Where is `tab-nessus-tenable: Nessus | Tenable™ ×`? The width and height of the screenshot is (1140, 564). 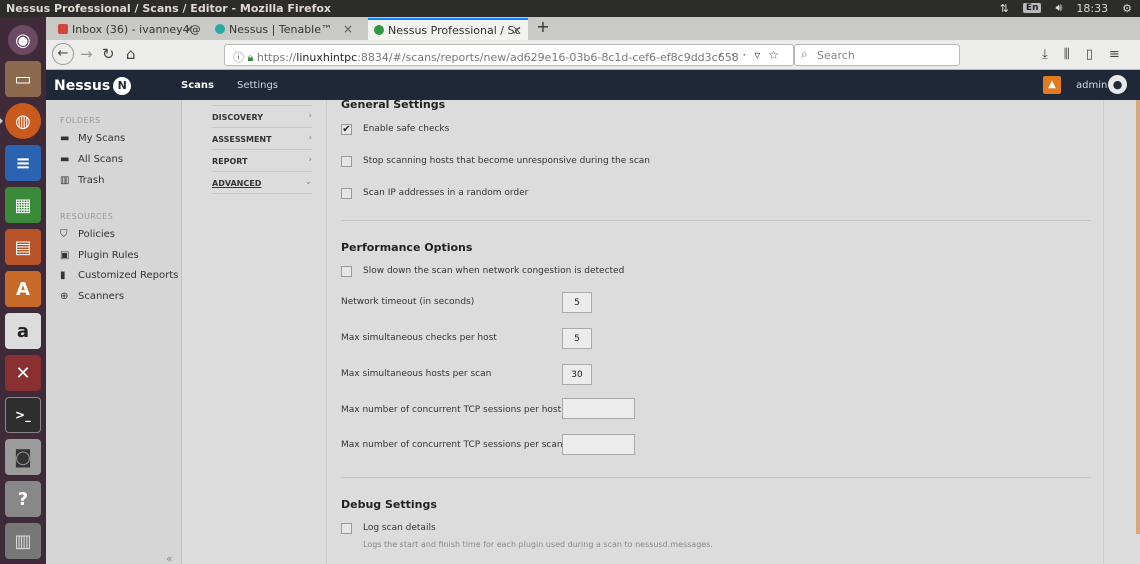 tab-nessus-tenable: Nessus | Tenable™ × is located at coordinates (284, 29).